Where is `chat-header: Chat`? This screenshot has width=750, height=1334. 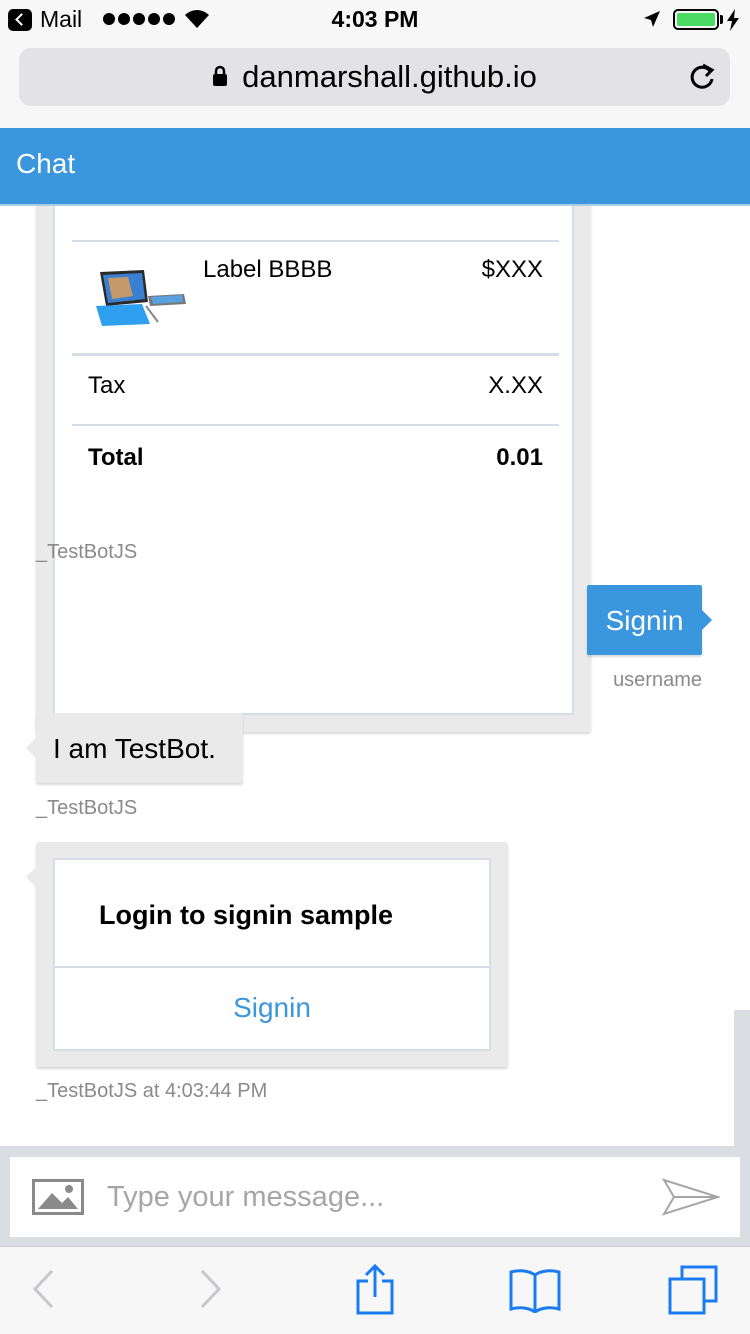
chat-header: Chat is located at coordinates (375, 167).